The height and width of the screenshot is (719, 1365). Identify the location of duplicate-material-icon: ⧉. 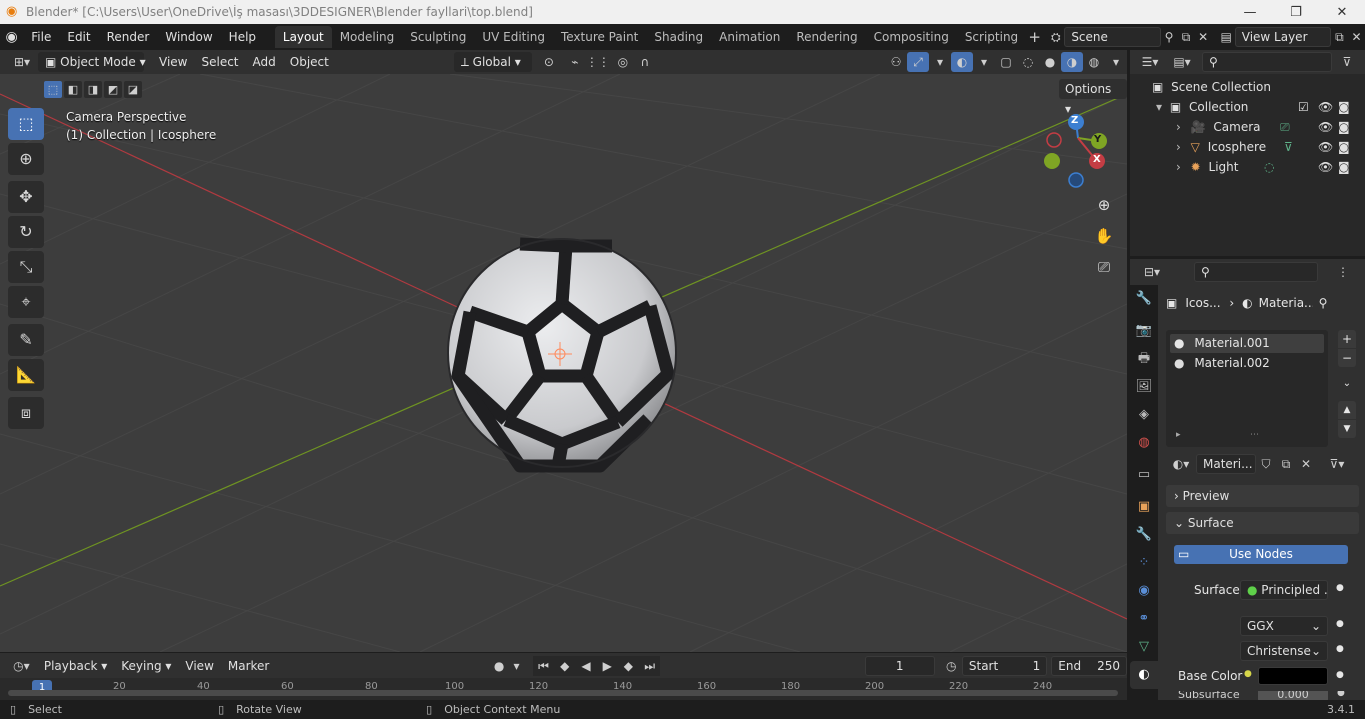
(1286, 464).